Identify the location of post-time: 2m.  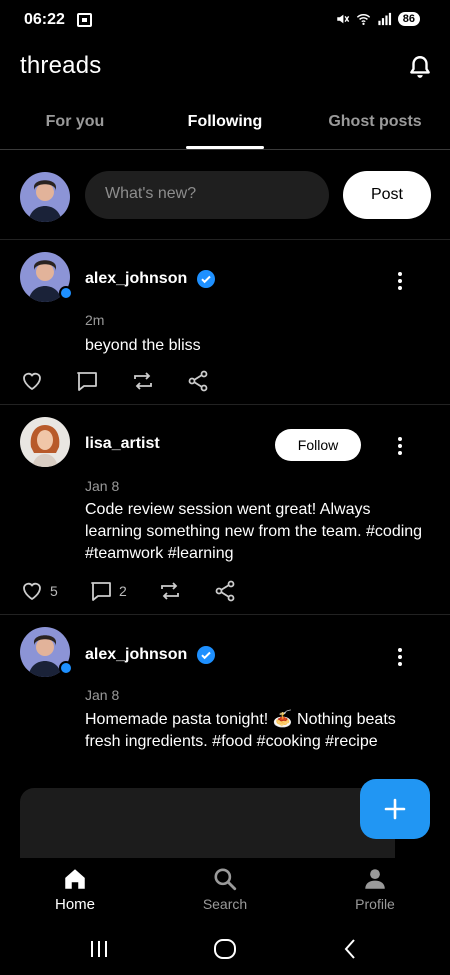
(95, 320).